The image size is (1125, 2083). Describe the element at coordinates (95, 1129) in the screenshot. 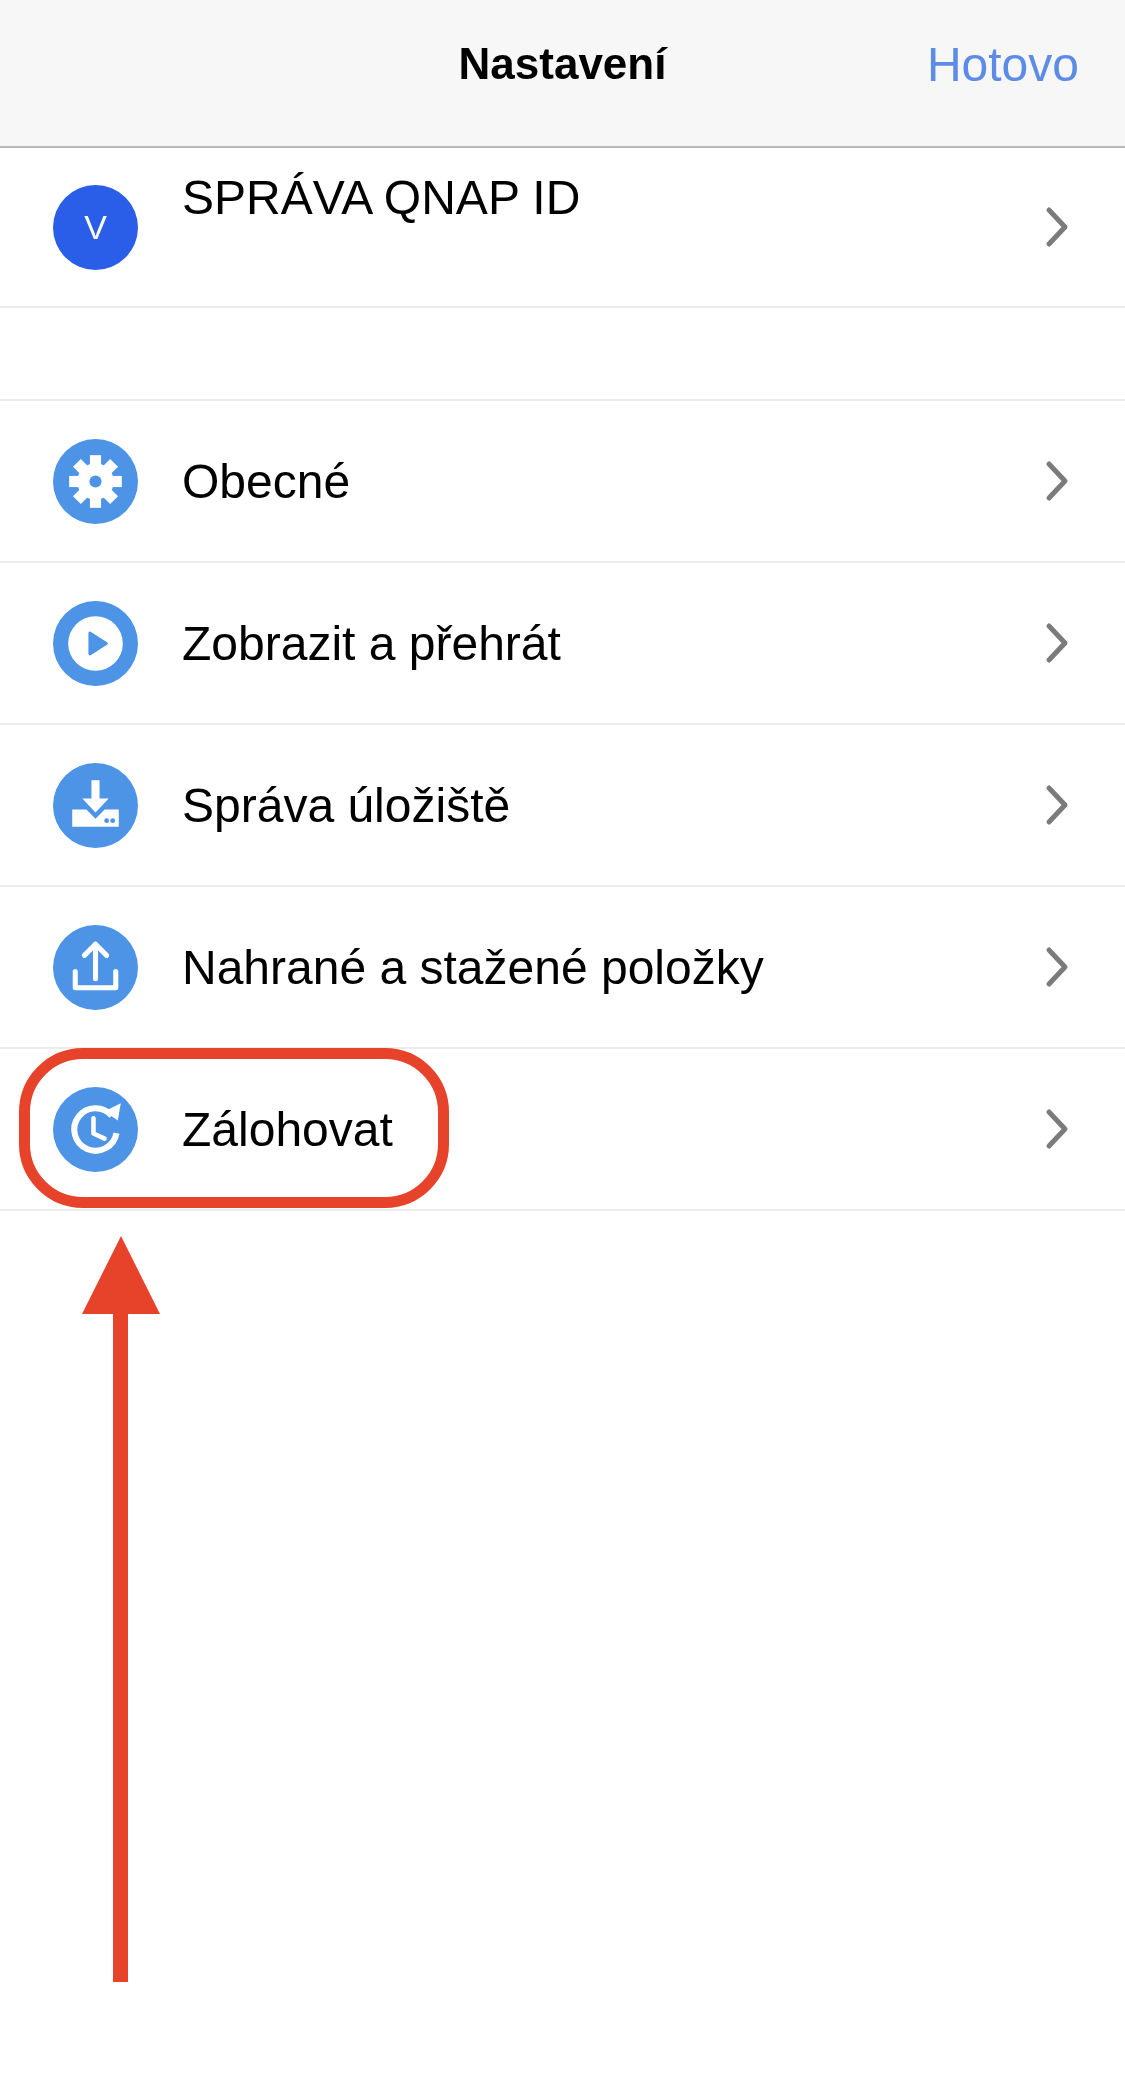

I see `backup-clock-icon` at that location.